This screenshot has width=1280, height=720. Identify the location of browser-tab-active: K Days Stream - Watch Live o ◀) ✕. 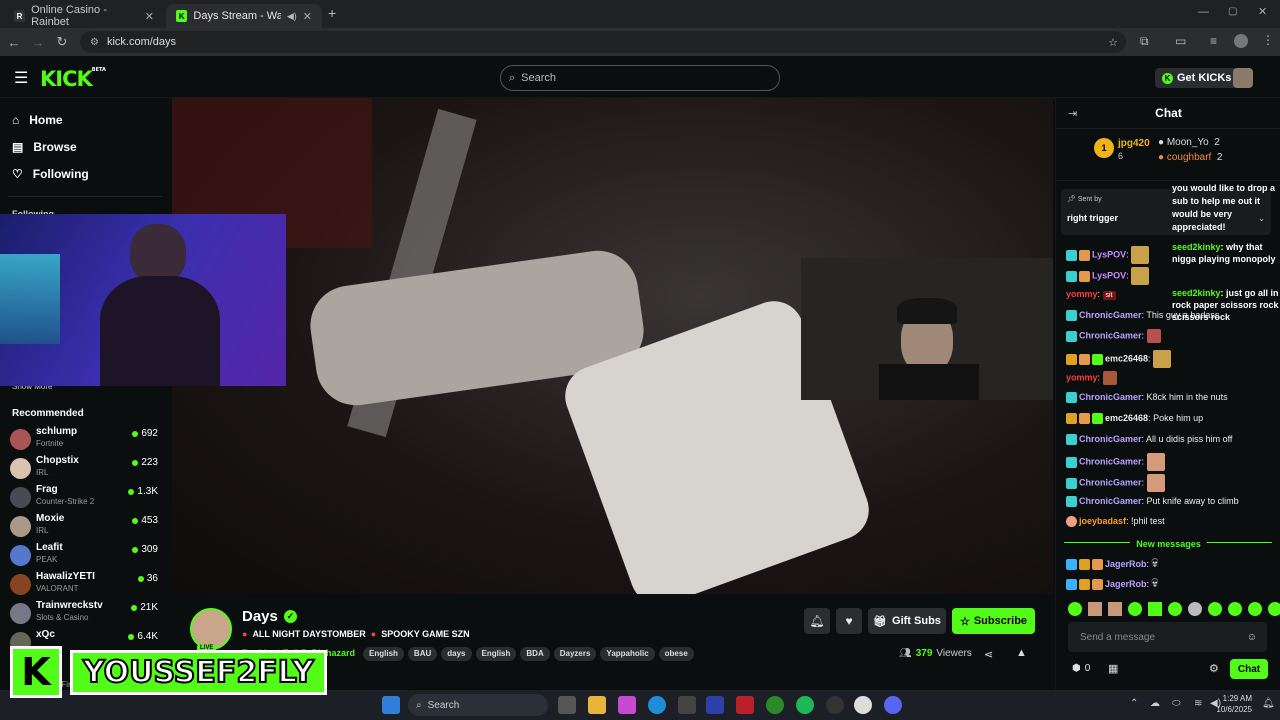
(244, 16).